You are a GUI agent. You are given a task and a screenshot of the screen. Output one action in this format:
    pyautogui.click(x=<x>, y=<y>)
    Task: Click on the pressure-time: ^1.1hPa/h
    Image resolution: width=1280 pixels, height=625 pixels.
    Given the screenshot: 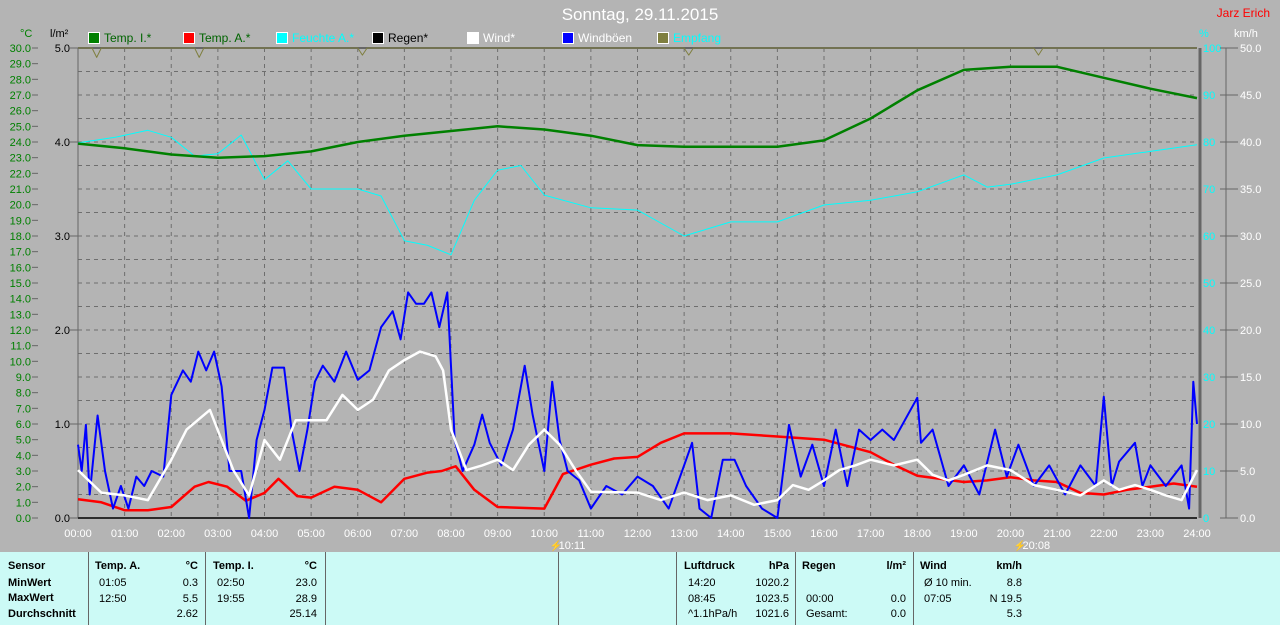 What is the action you would take?
    pyautogui.click(x=713, y=614)
    